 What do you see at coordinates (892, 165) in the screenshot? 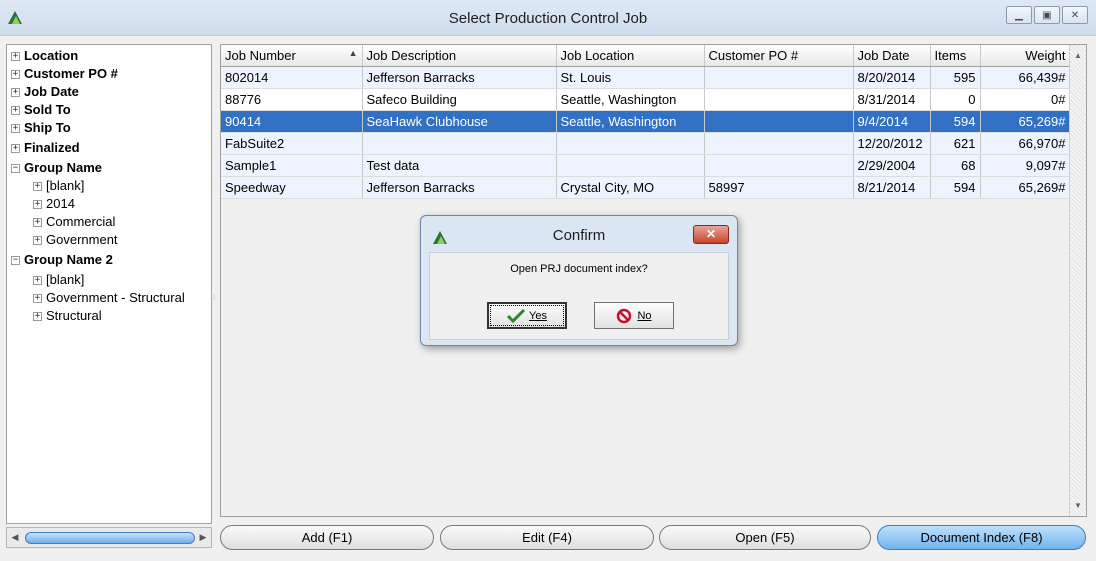
I see `cell-job-date: 2/29/2004` at bounding box center [892, 165].